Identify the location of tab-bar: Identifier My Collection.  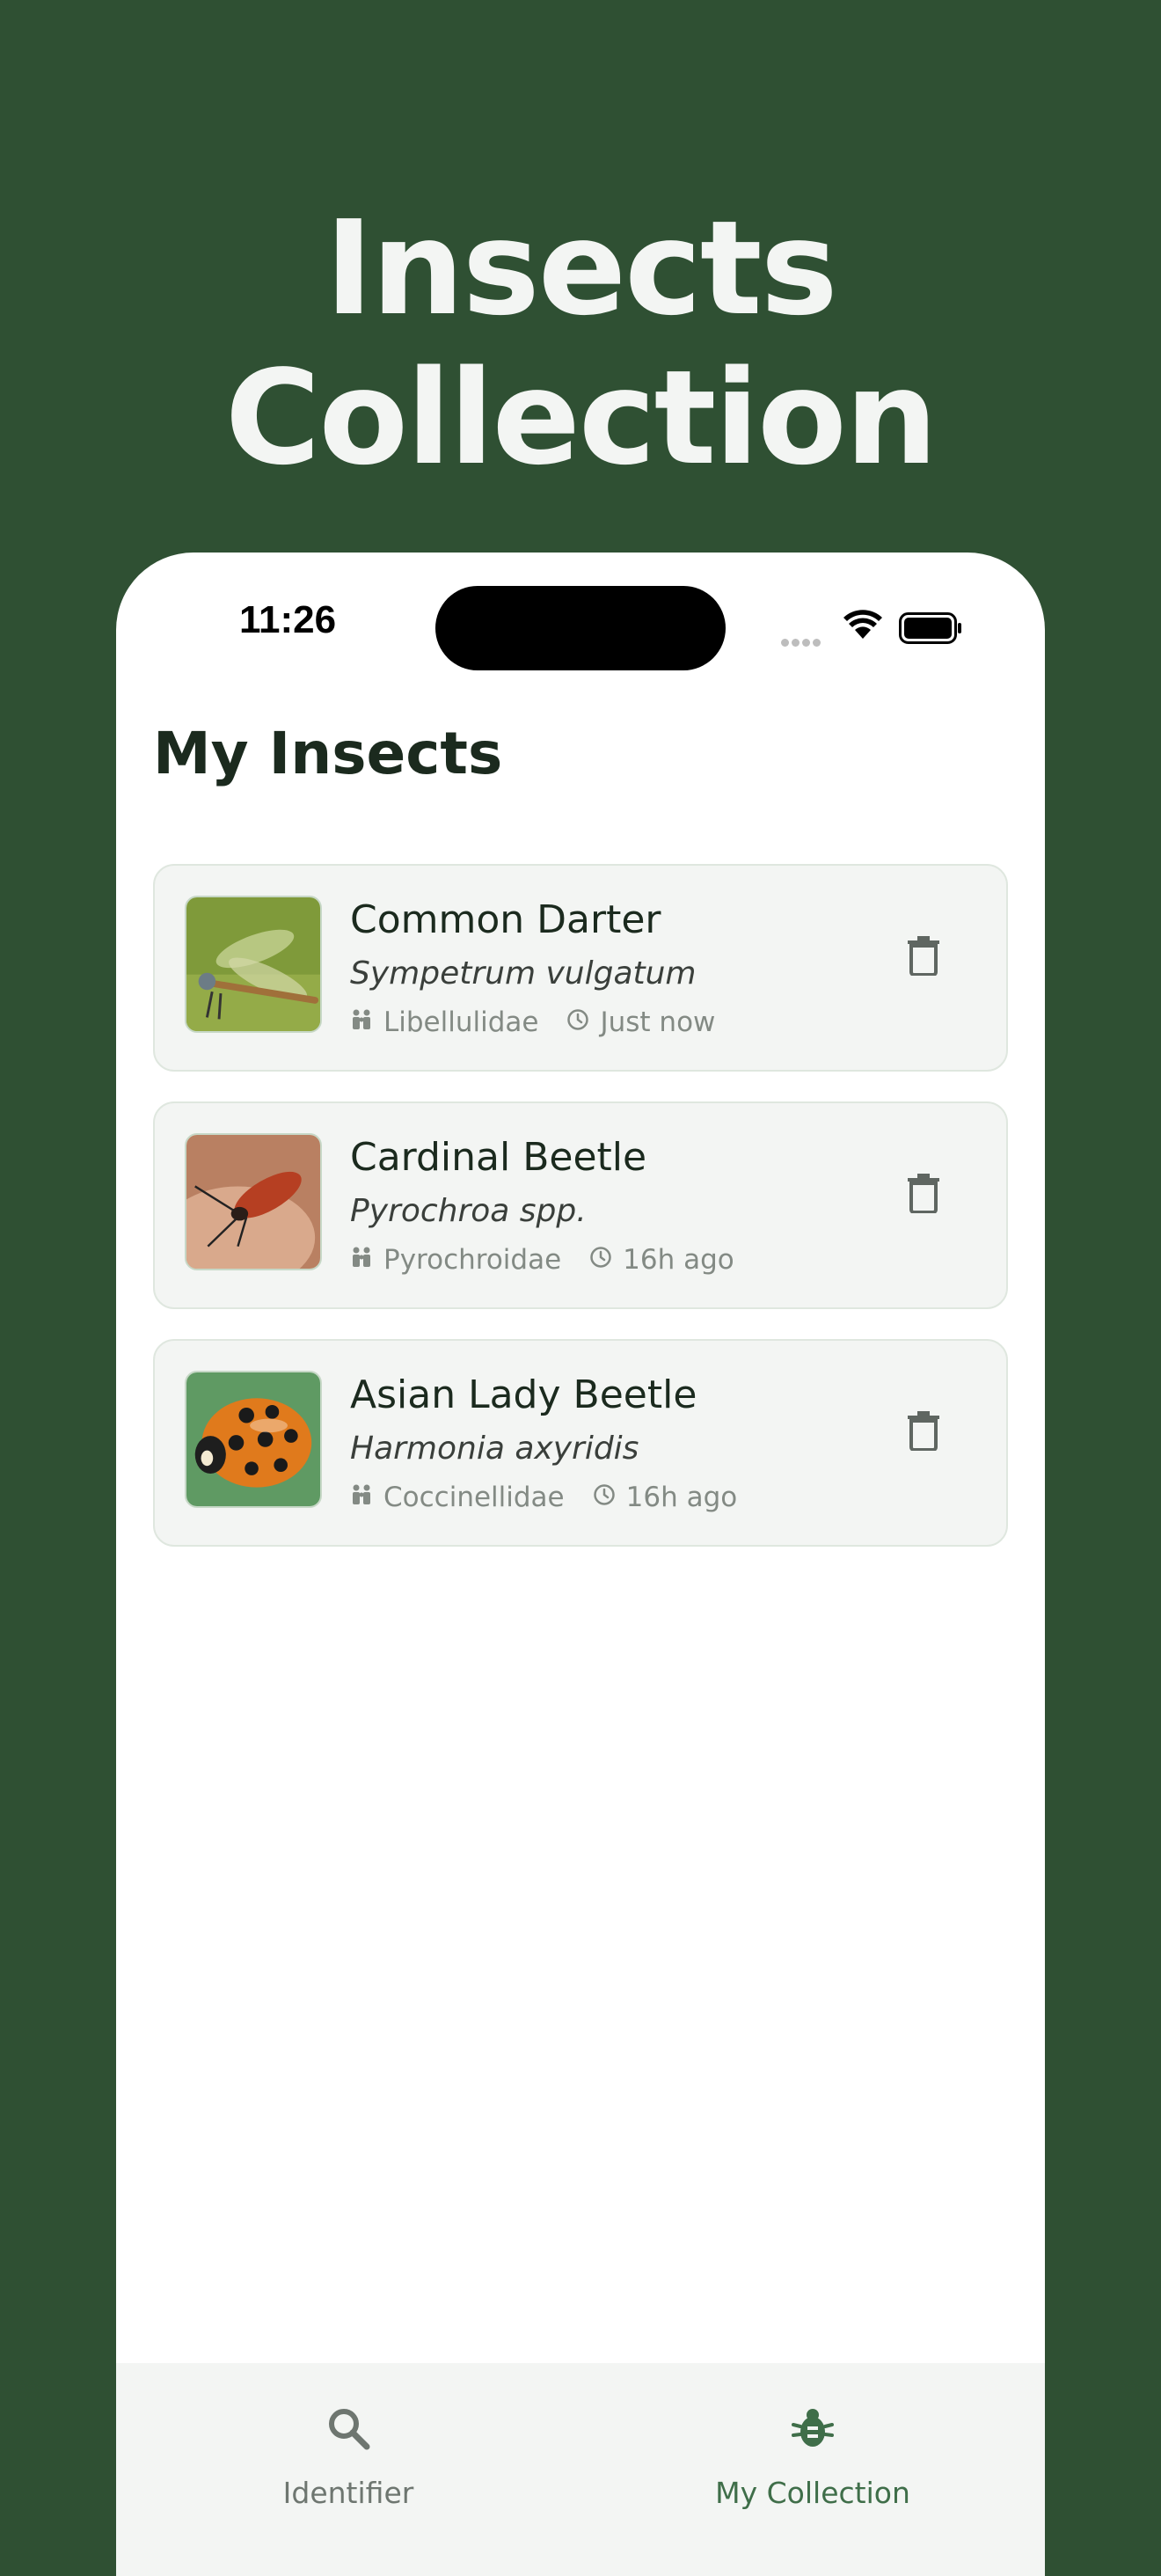
(580, 2469).